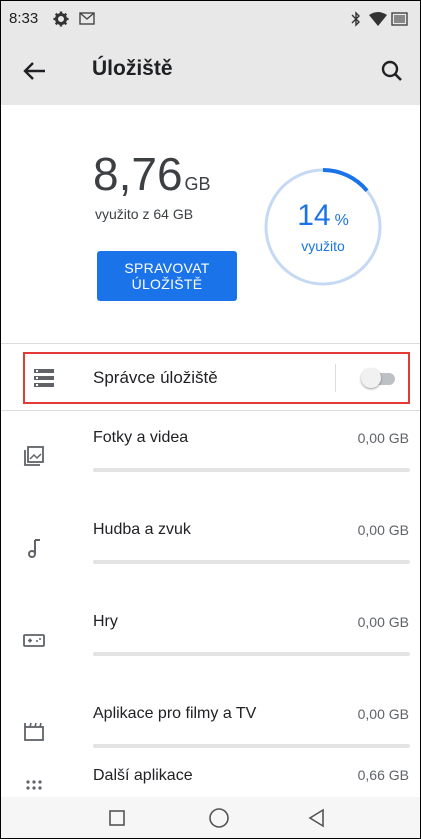  I want to click on category-row: Hry 0,00 GB, so click(210, 641).